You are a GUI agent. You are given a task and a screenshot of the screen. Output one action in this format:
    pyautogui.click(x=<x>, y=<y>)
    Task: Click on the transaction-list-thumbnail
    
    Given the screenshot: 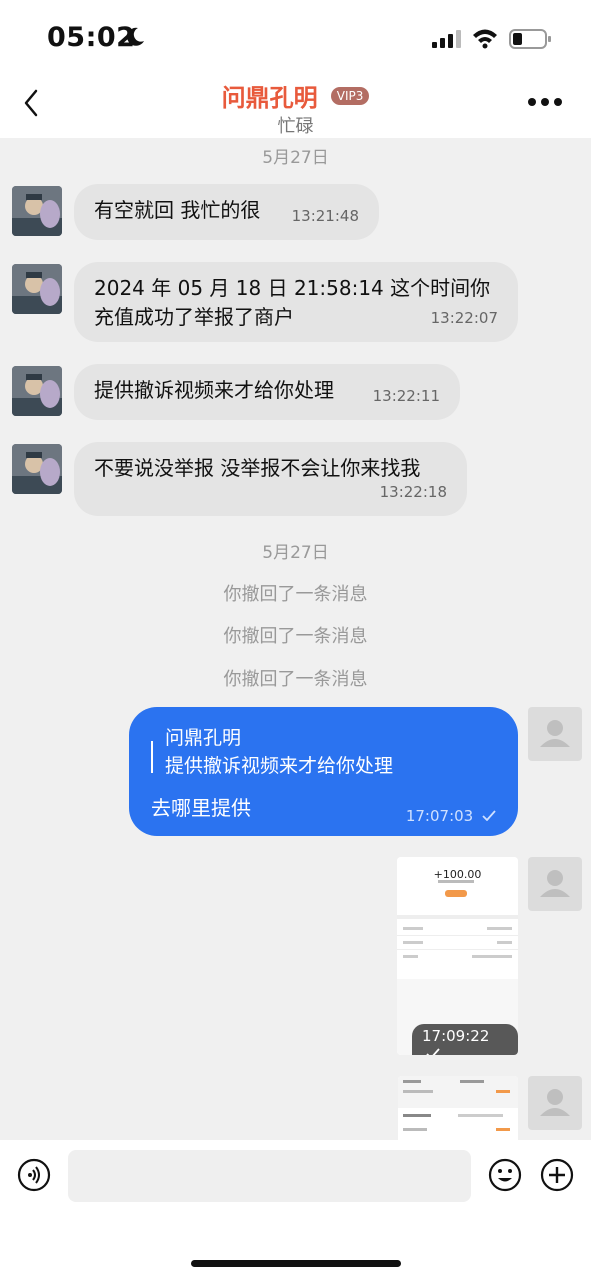 What is the action you would take?
    pyautogui.click(x=458, y=1108)
    